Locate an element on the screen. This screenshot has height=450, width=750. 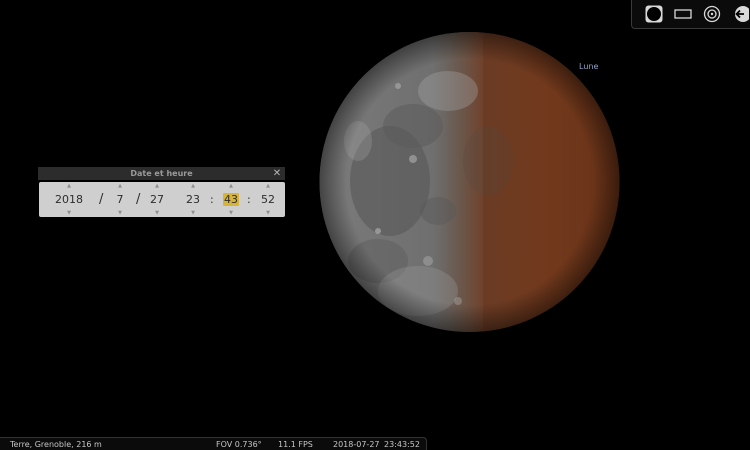
month-spinbox: ▲ 7 ▼ is located at coordinates (120, 199).